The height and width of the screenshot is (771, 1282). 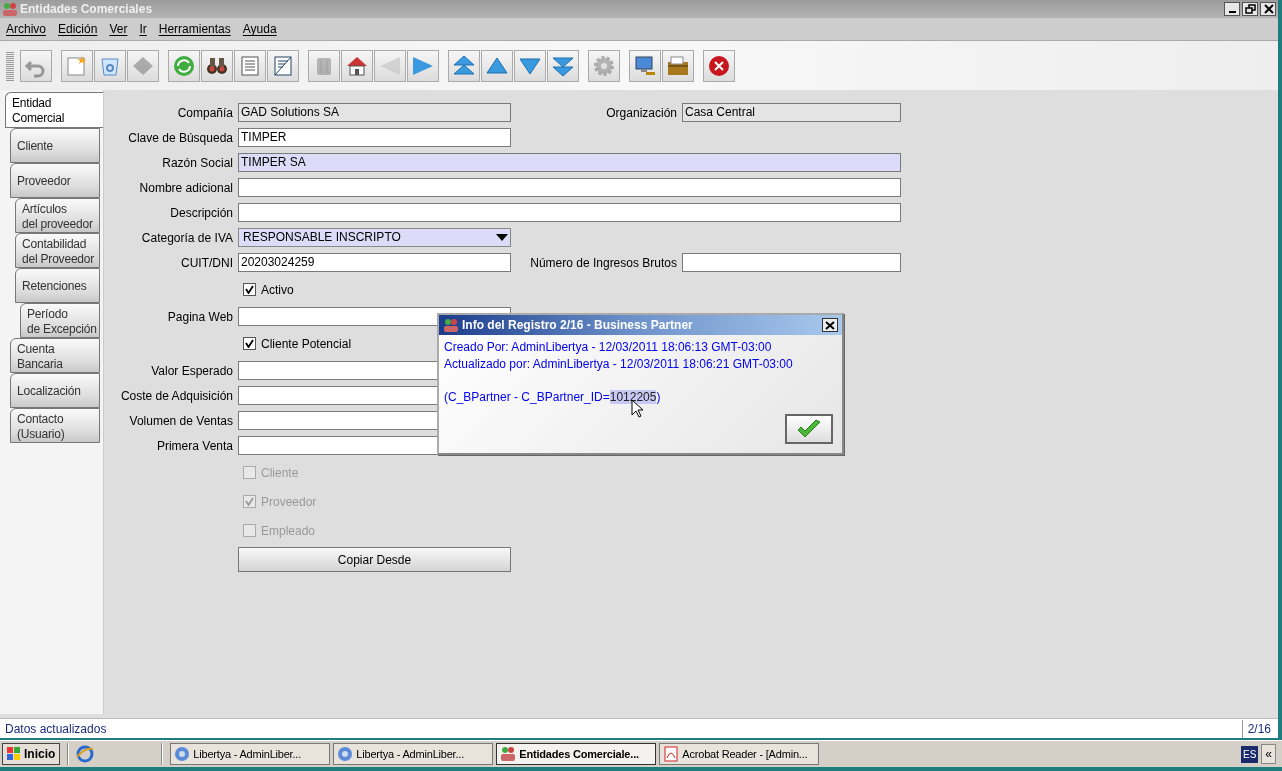 What do you see at coordinates (374, 262) in the screenshot?
I see `input-field: 20203024259` at bounding box center [374, 262].